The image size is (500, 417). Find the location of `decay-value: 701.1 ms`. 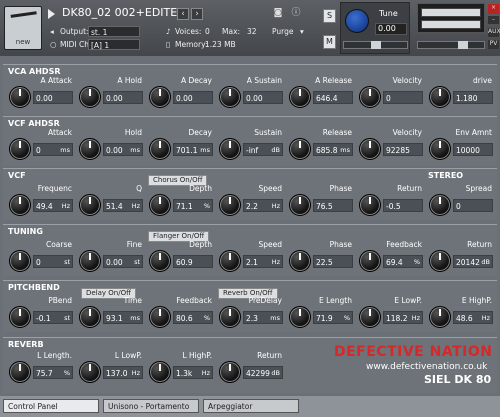

decay-value: 701.1 ms is located at coordinates (193, 149).